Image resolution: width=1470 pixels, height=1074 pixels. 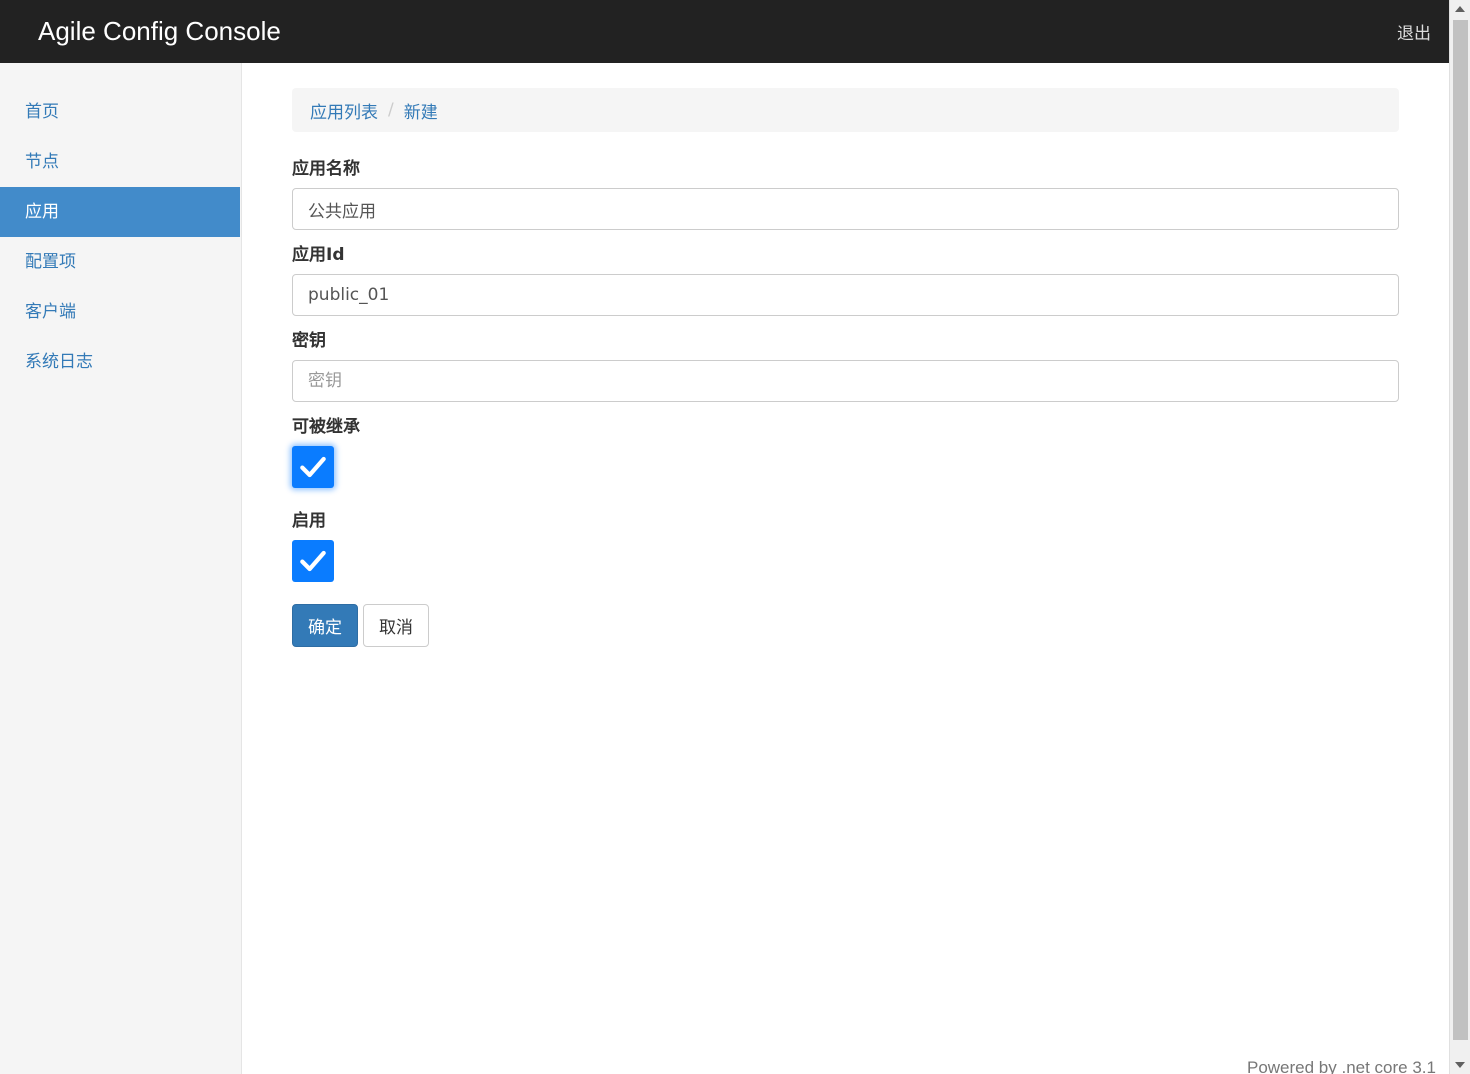 What do you see at coordinates (1460, 530) in the screenshot?
I see `scroll-thumb` at bounding box center [1460, 530].